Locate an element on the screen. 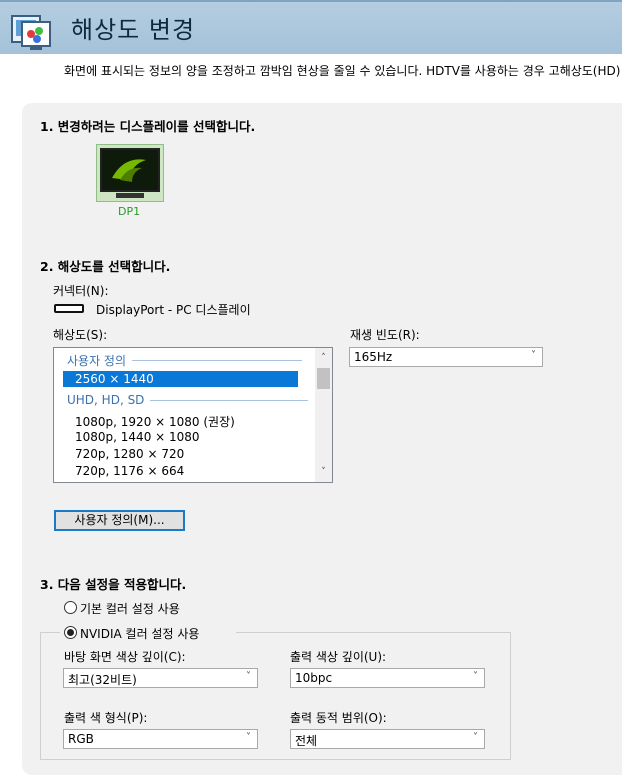 This screenshot has height=778, width=622. refresh-rate-label: 재생 빈도(R): is located at coordinates (385, 335).